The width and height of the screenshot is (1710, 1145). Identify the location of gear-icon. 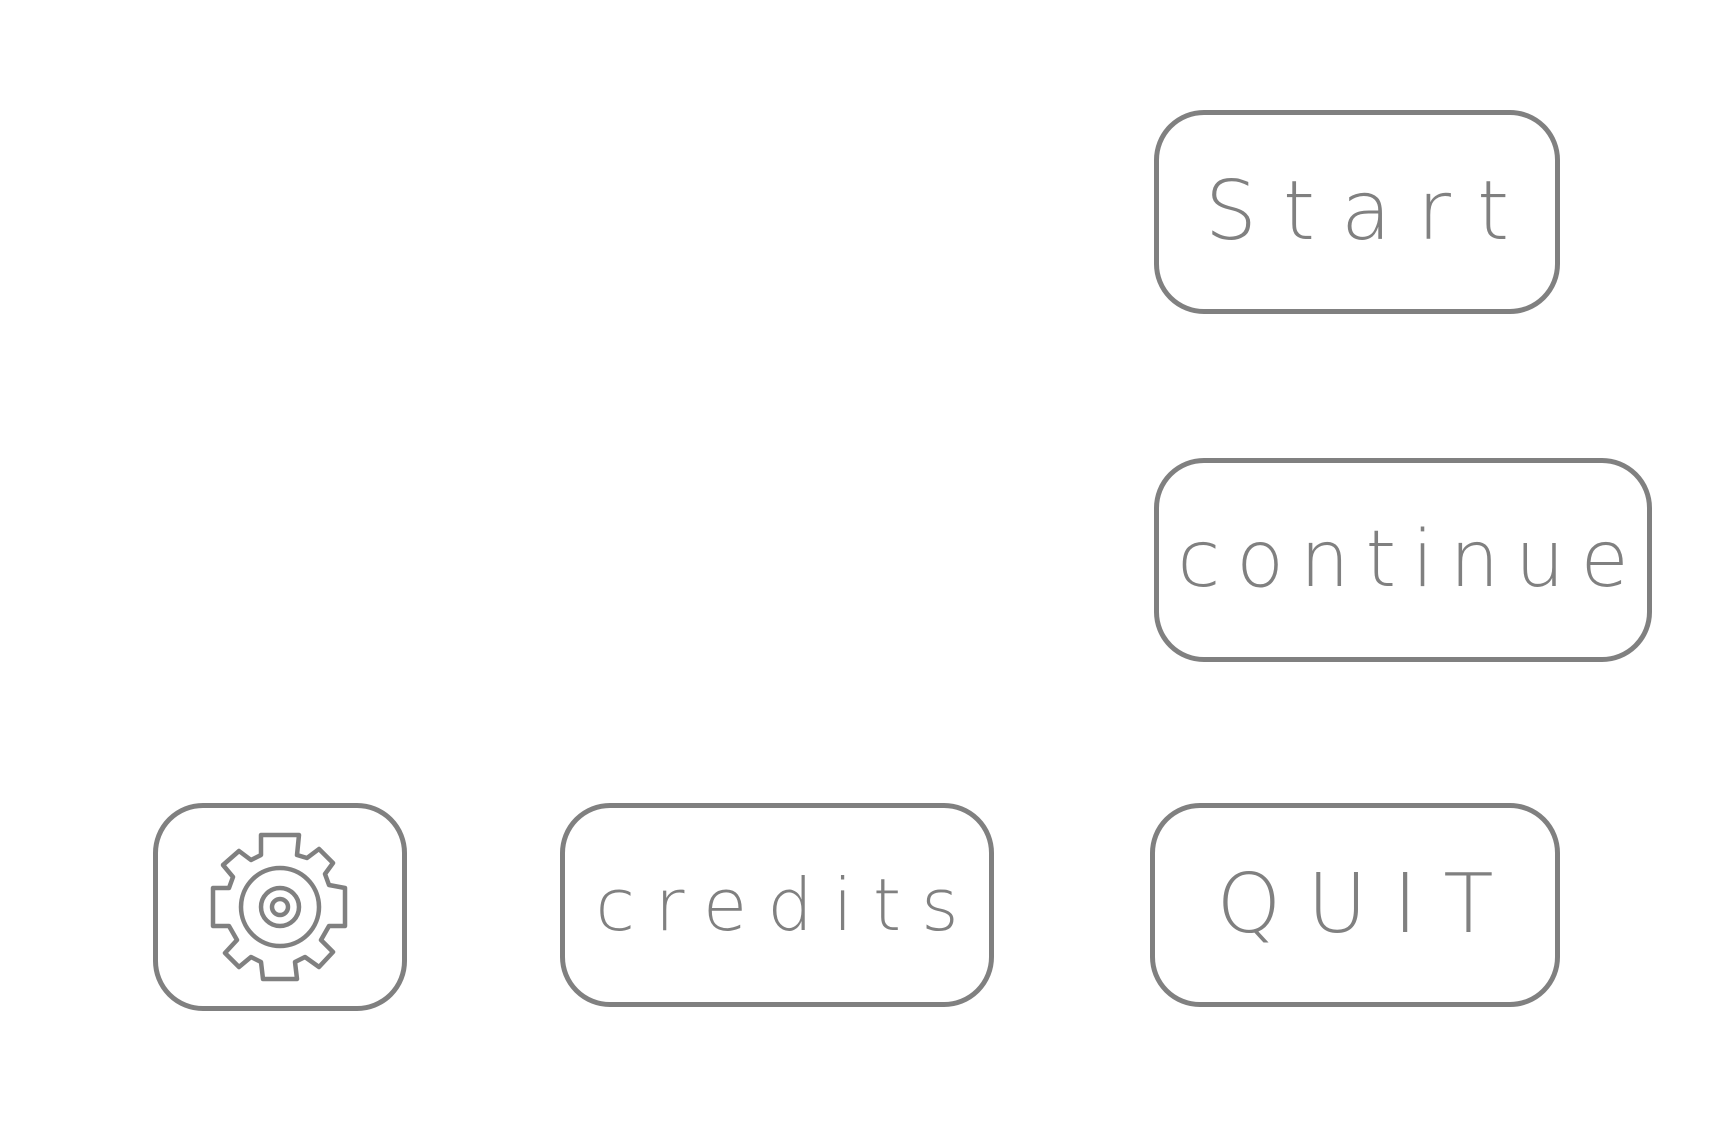
(279, 907).